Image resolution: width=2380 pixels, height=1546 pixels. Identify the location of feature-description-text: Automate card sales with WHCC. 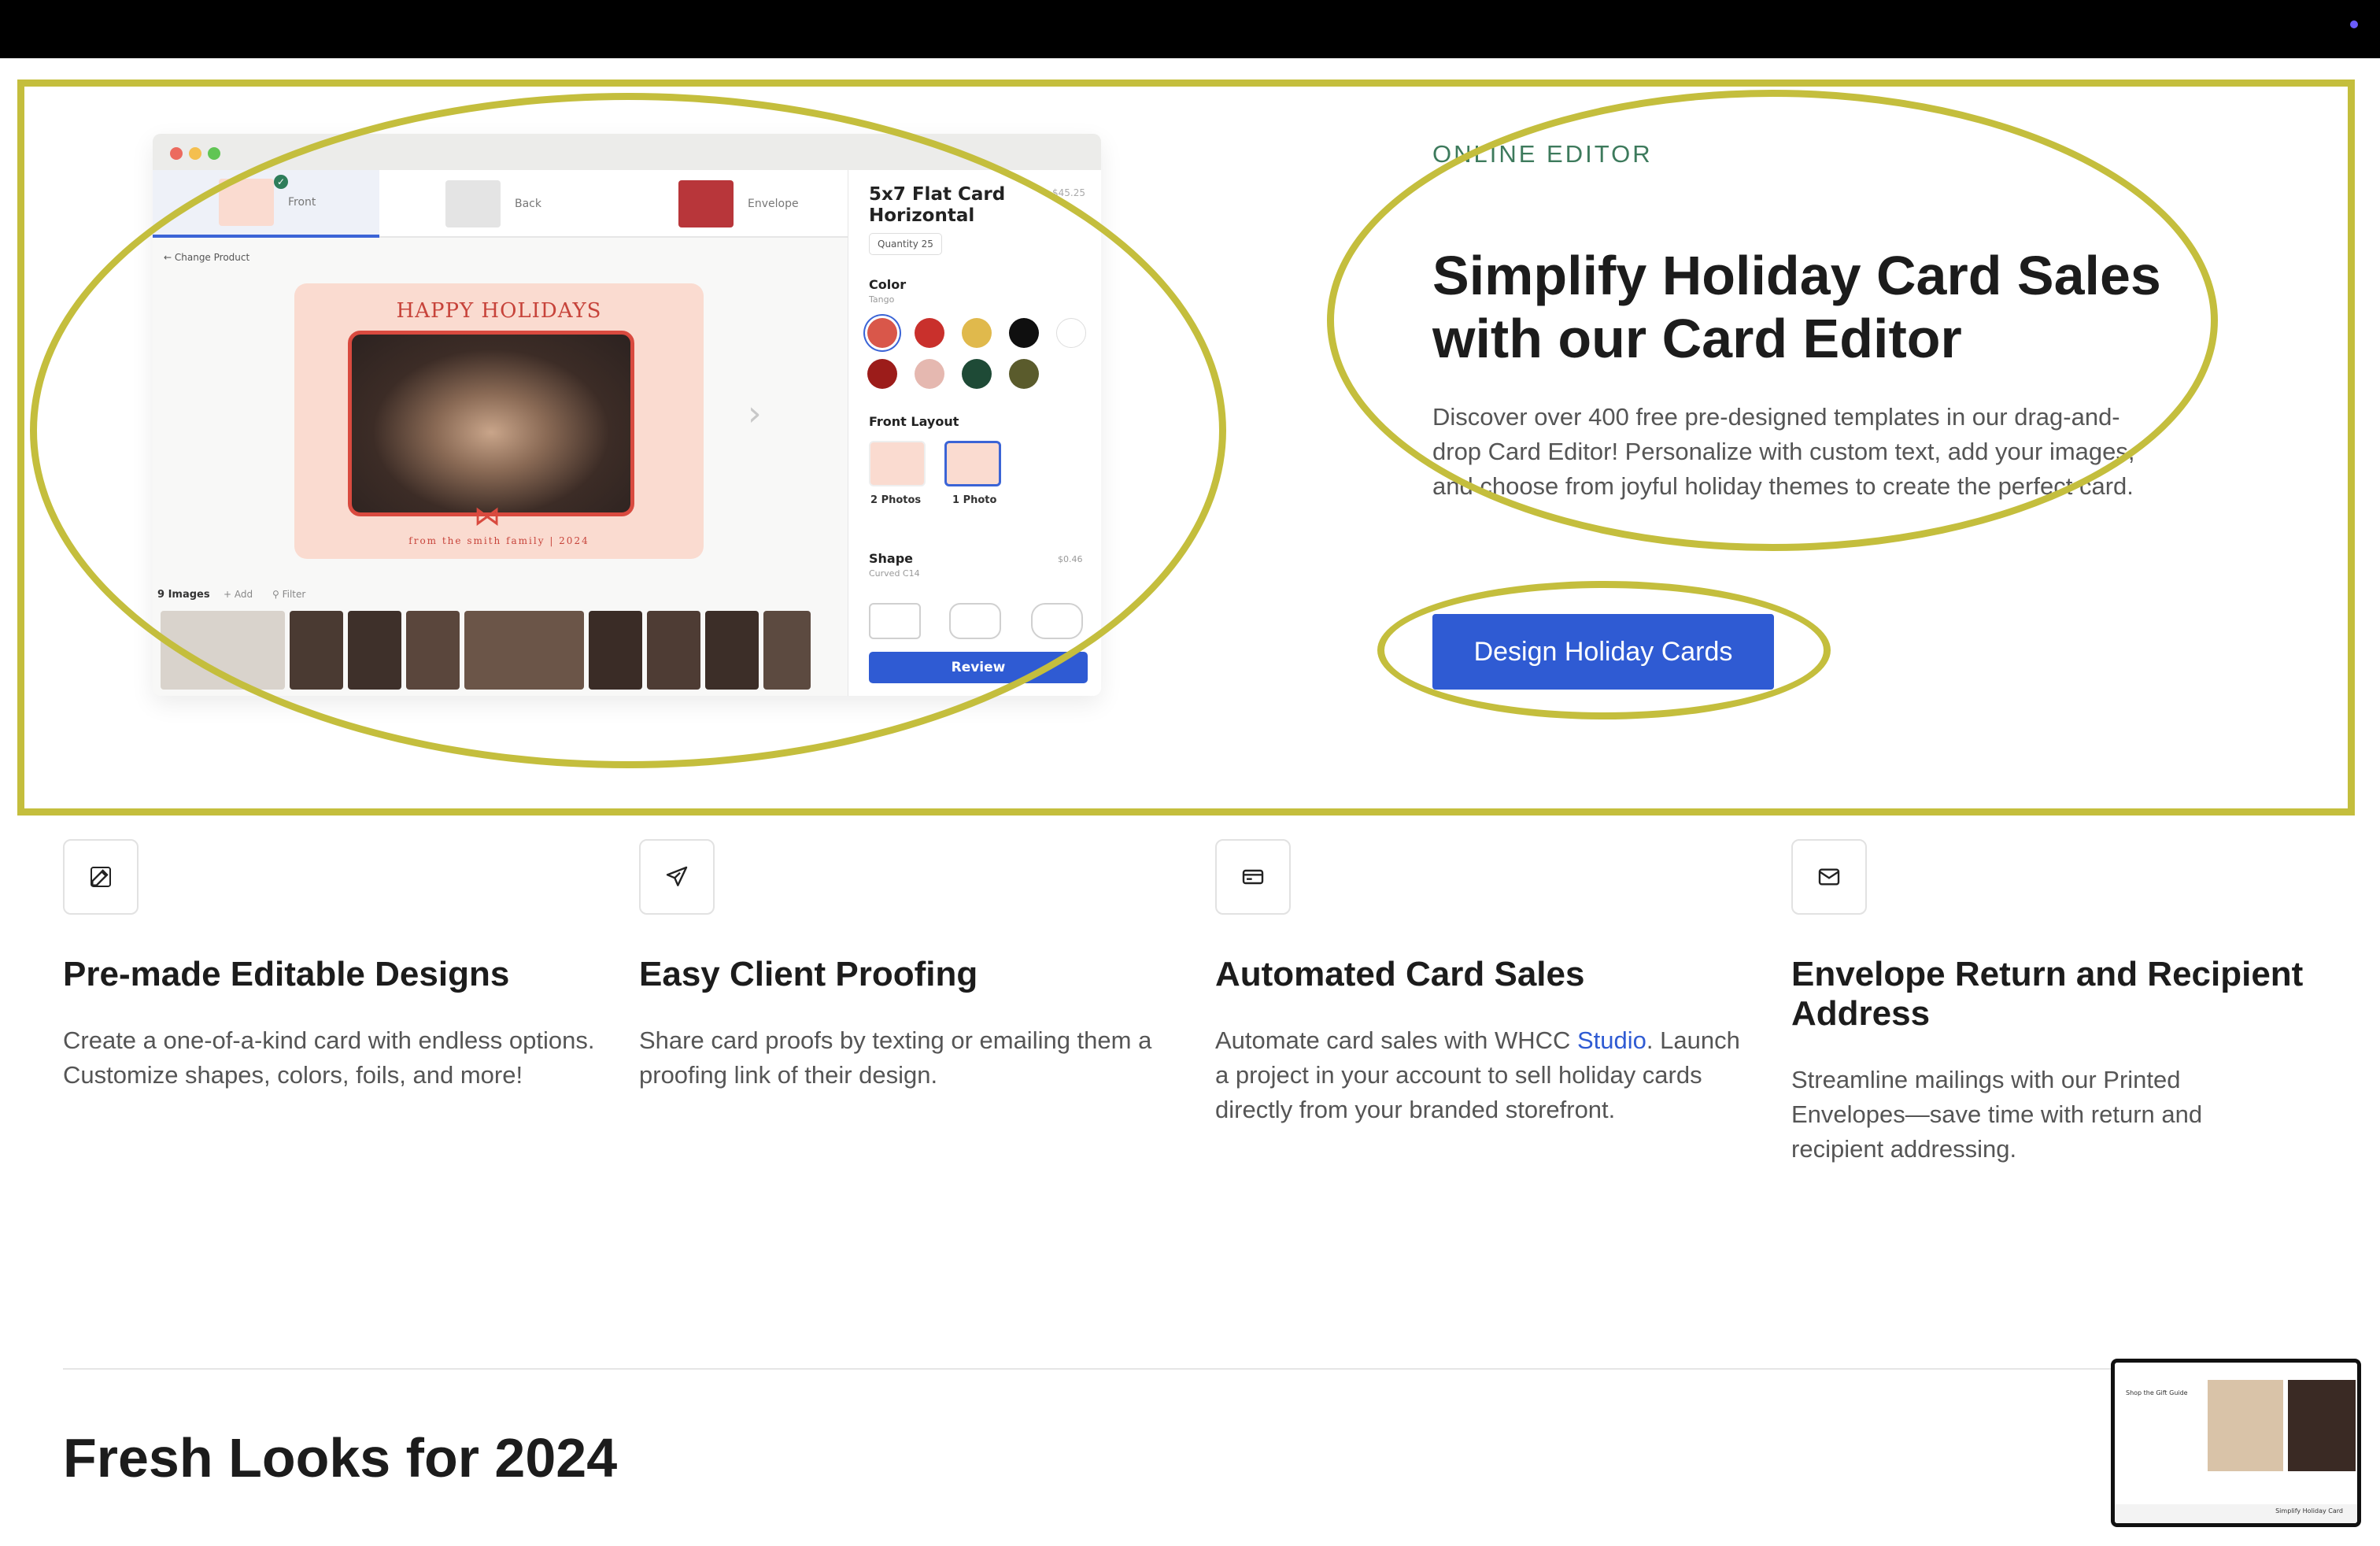
(1396, 1040).